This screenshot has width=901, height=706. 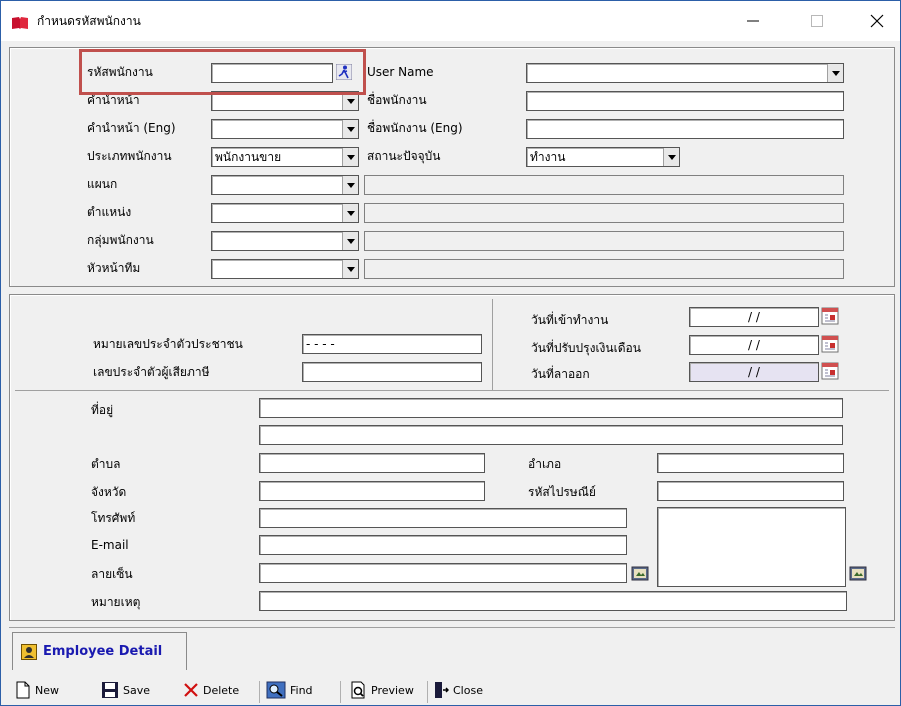 What do you see at coordinates (102, 410) in the screenshot?
I see `address-label: ที่อยู่` at bounding box center [102, 410].